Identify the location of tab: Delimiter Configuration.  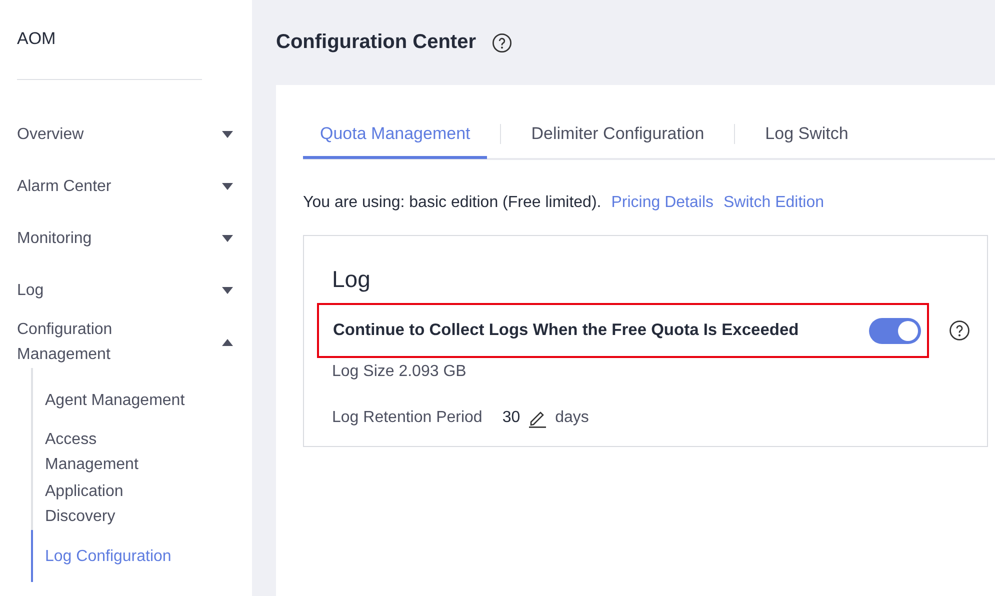
(618, 135).